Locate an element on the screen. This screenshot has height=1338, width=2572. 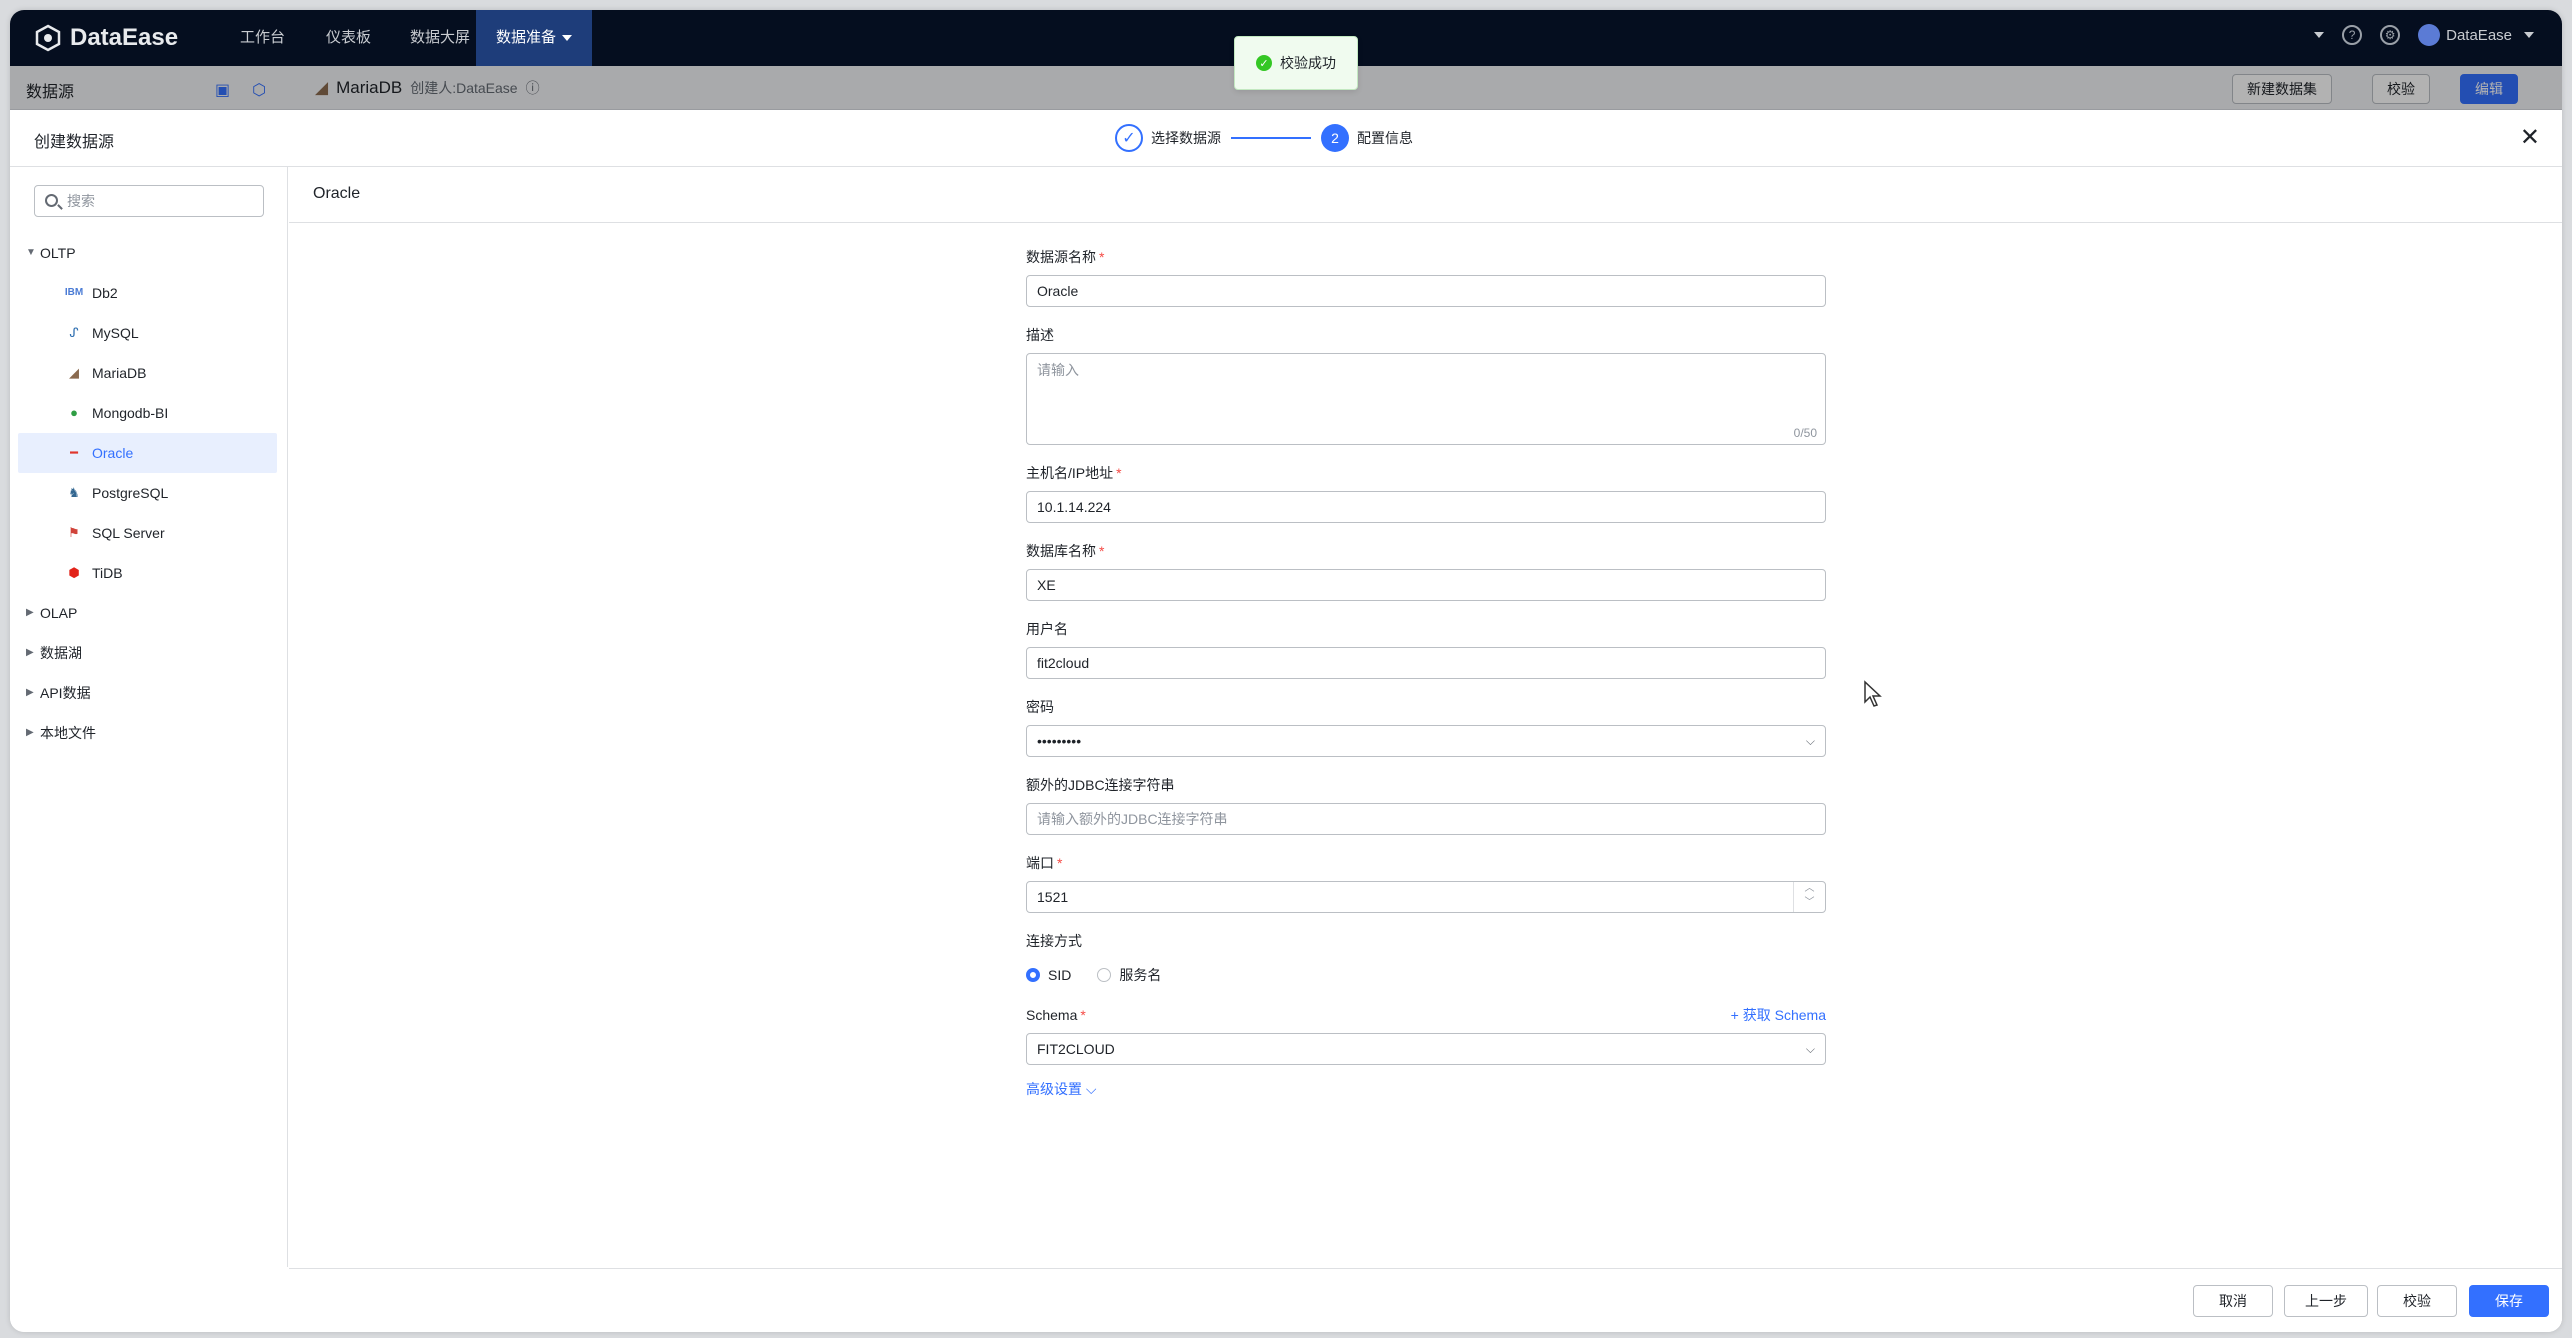
radio-sid: SID is located at coordinates (1048, 975).